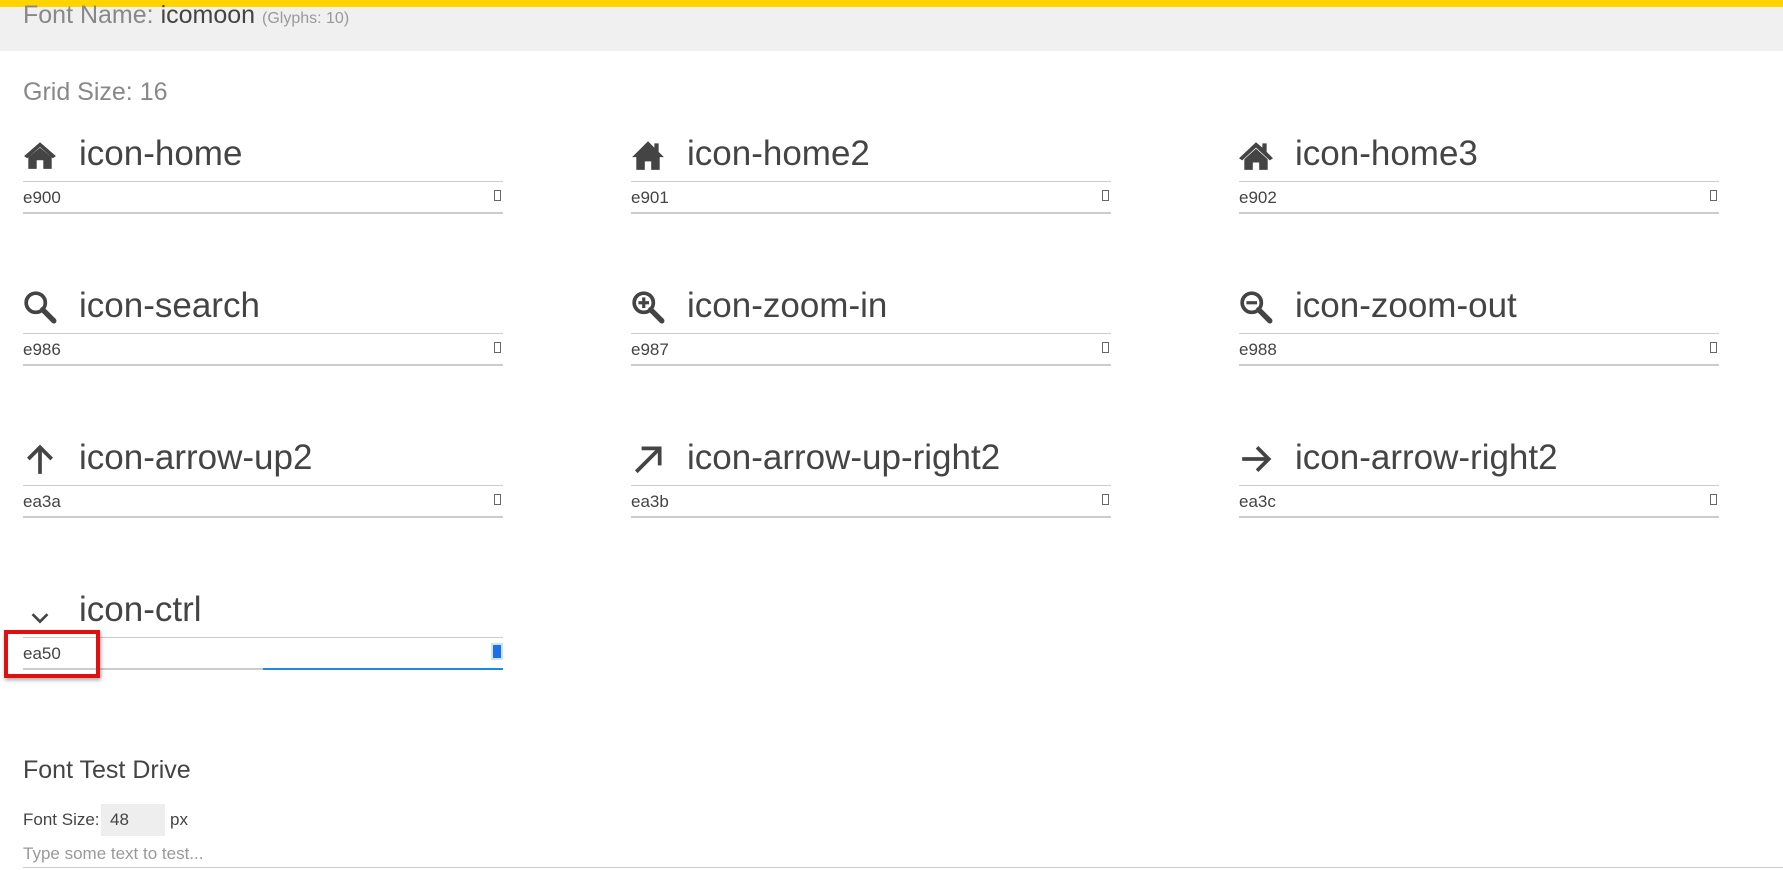  I want to click on glyph-code-field: e986, so click(263, 349).